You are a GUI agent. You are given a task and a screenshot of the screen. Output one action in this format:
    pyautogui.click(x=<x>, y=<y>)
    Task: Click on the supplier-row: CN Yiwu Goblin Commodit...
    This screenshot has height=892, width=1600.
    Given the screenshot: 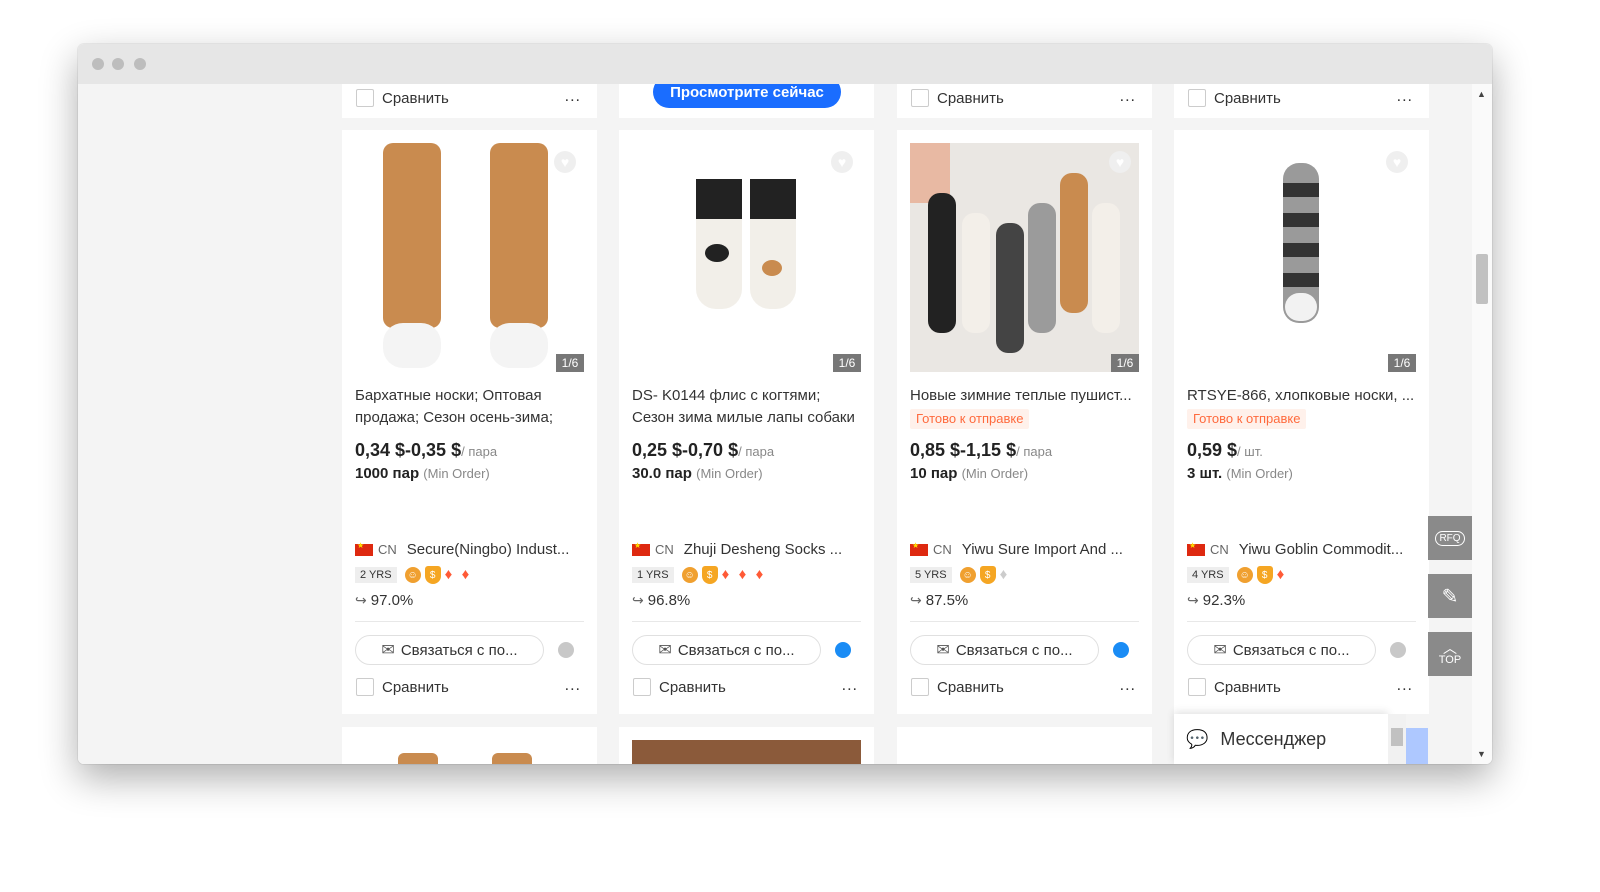 What is the action you would take?
    pyautogui.click(x=1303, y=549)
    